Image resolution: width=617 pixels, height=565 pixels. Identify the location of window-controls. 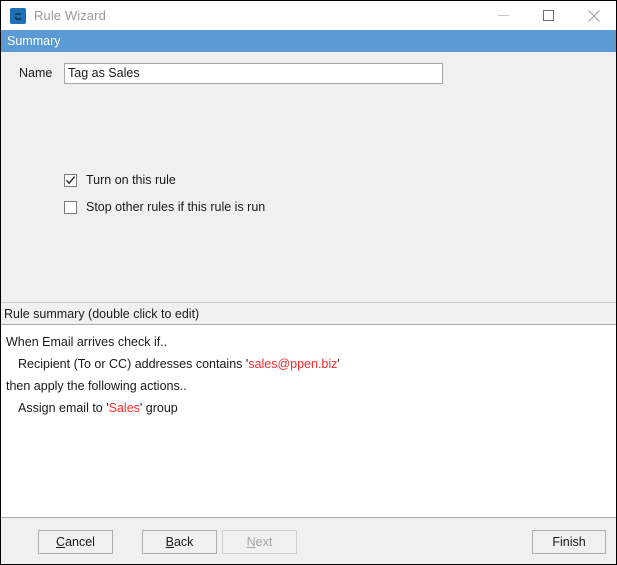
(548, 15).